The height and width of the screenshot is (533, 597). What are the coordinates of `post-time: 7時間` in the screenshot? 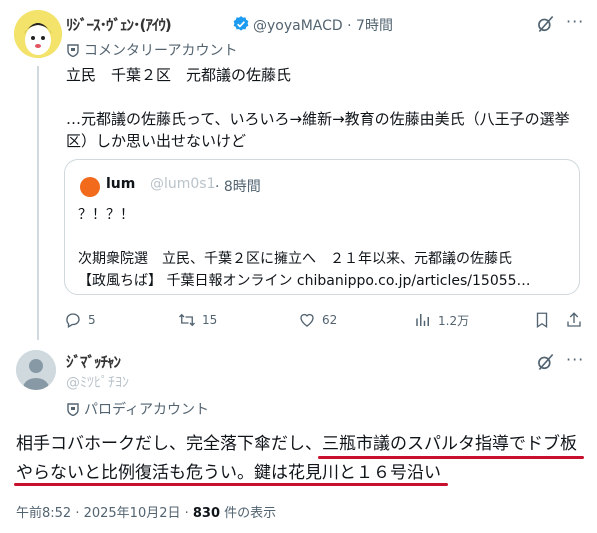 It's located at (374, 26).